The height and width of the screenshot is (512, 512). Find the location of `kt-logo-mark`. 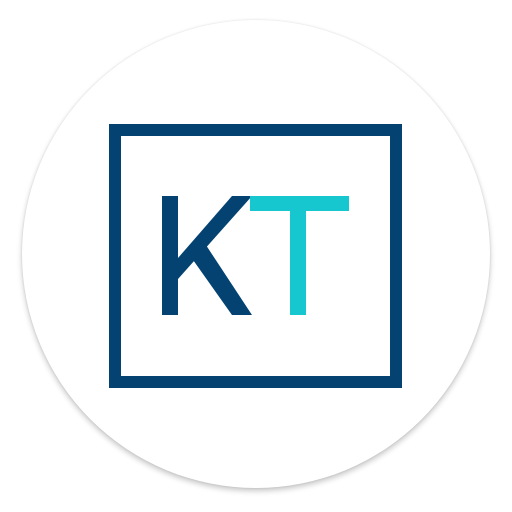

kt-logo-mark is located at coordinates (255, 255).